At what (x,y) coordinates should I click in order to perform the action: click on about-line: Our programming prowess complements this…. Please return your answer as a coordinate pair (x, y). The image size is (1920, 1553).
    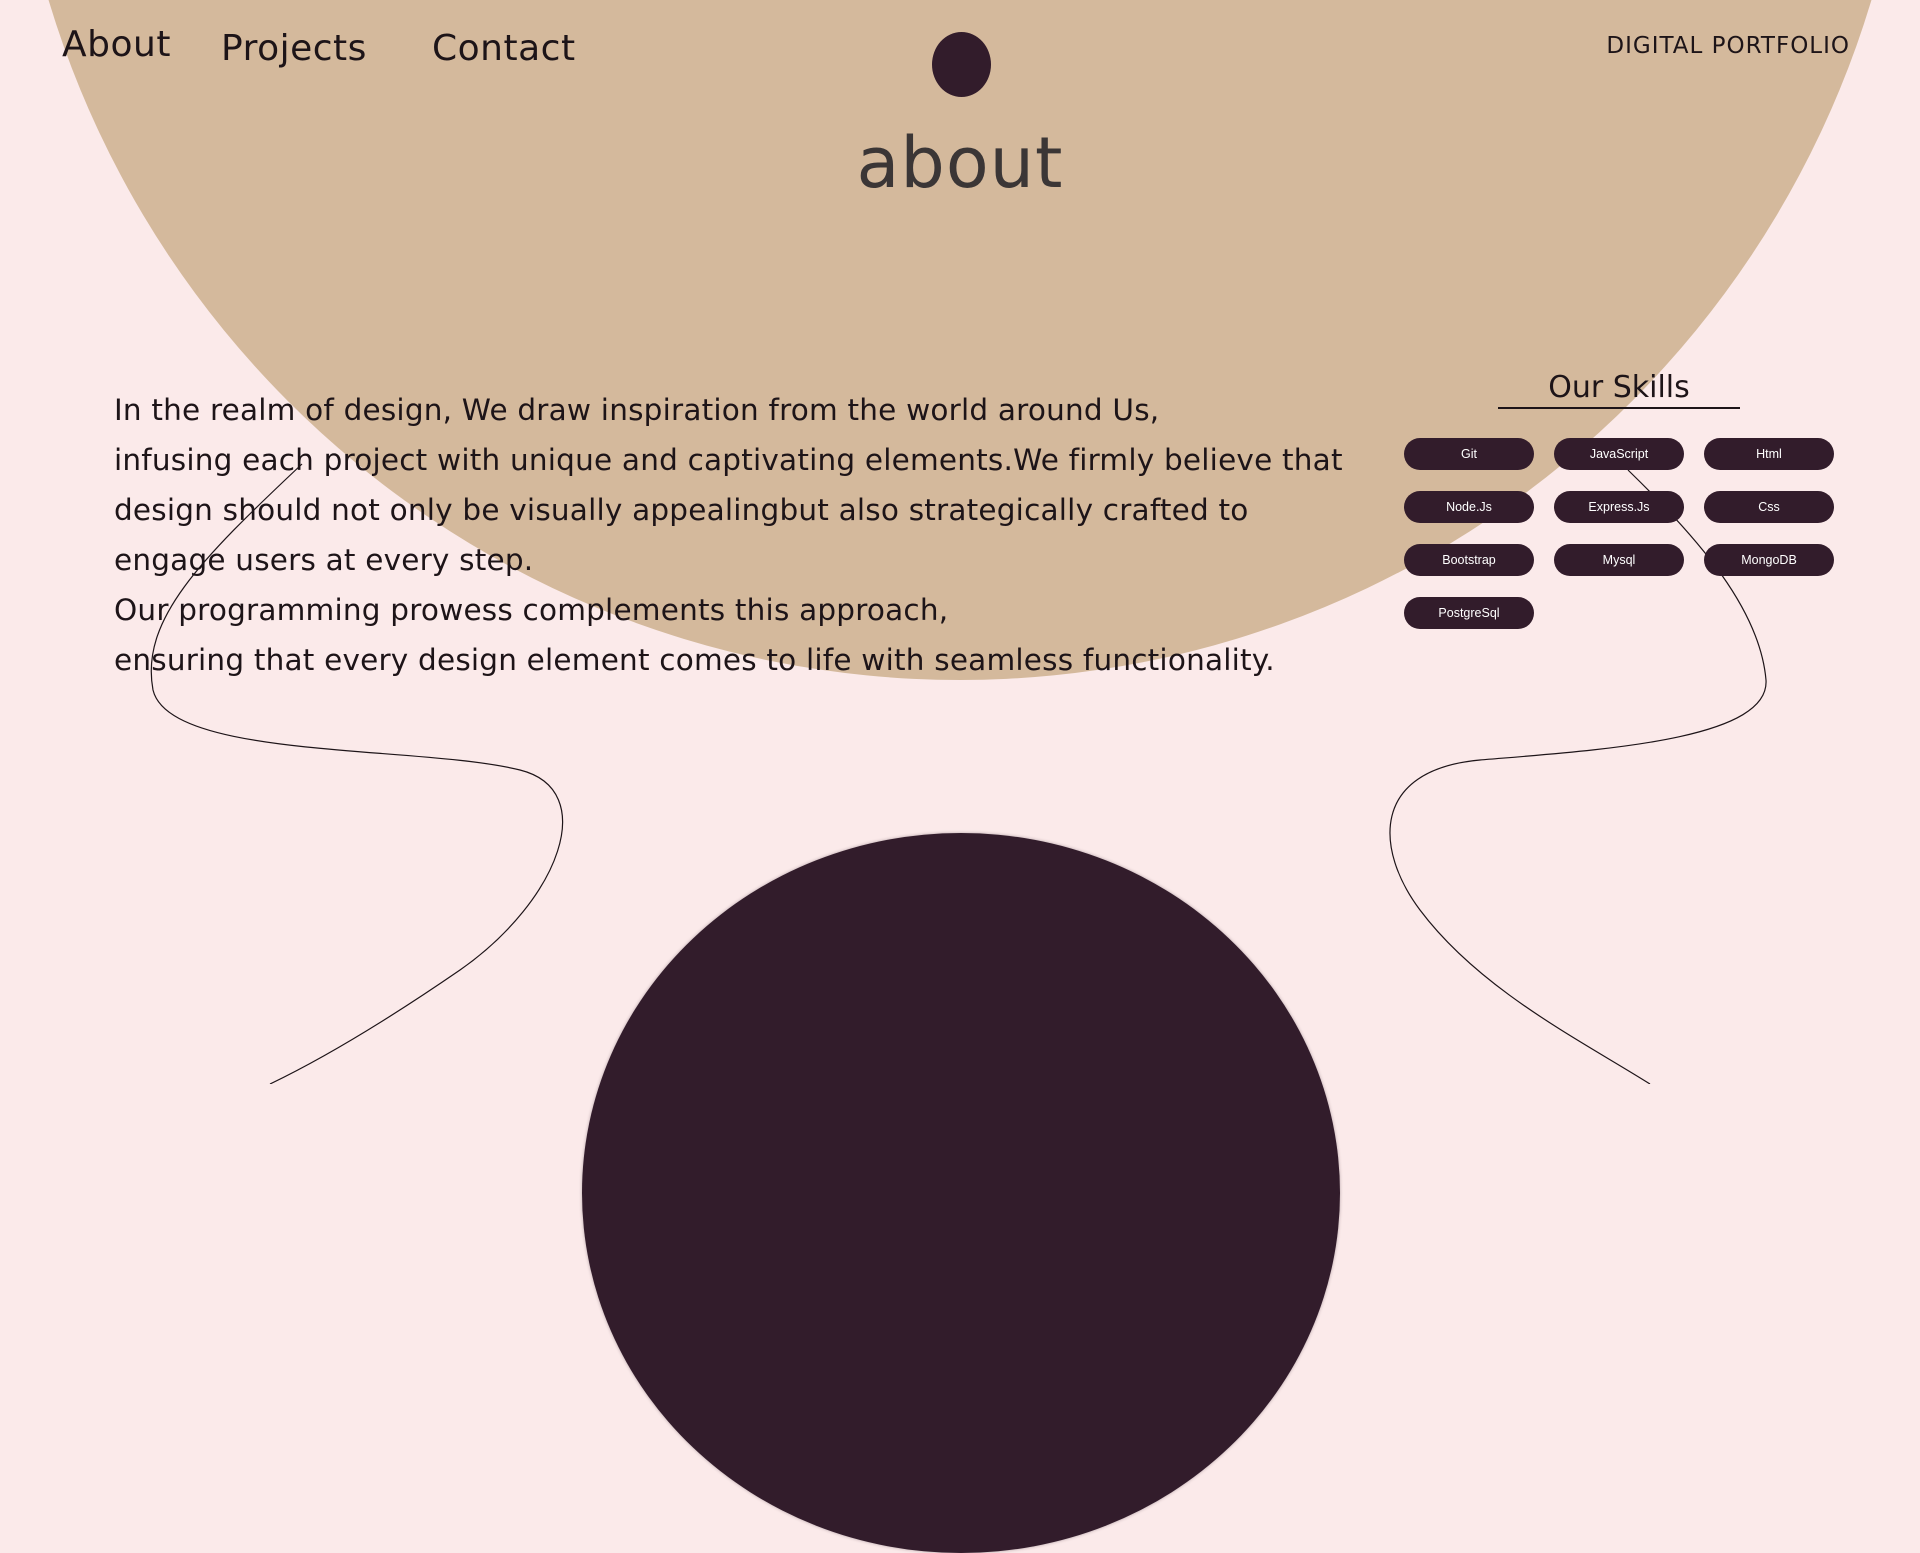
    Looking at the image, I should click on (531, 610).